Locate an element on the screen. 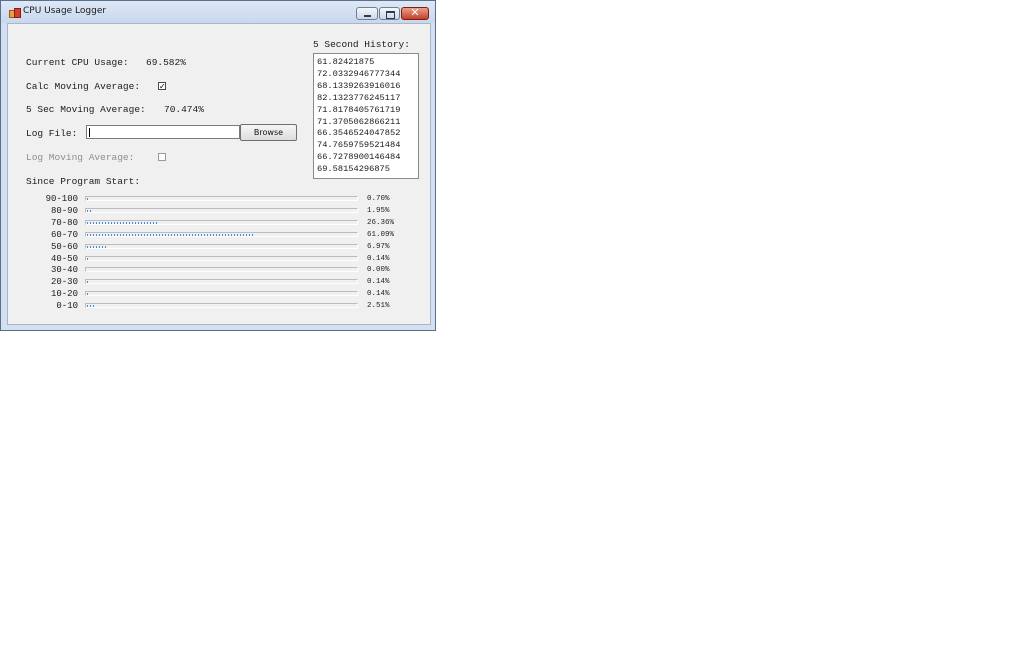  histogram-range-label: 0-10 is located at coordinates (67, 306).